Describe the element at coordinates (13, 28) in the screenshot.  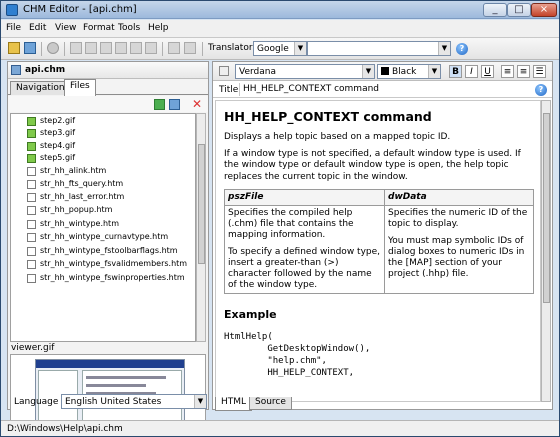
I see `menu-file: File` at that location.